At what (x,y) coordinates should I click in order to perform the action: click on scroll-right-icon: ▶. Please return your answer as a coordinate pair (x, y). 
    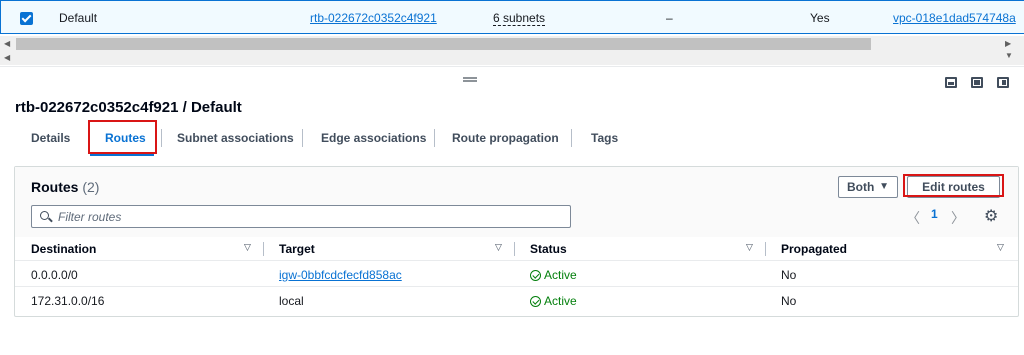
    Looking at the image, I should click on (1008, 43).